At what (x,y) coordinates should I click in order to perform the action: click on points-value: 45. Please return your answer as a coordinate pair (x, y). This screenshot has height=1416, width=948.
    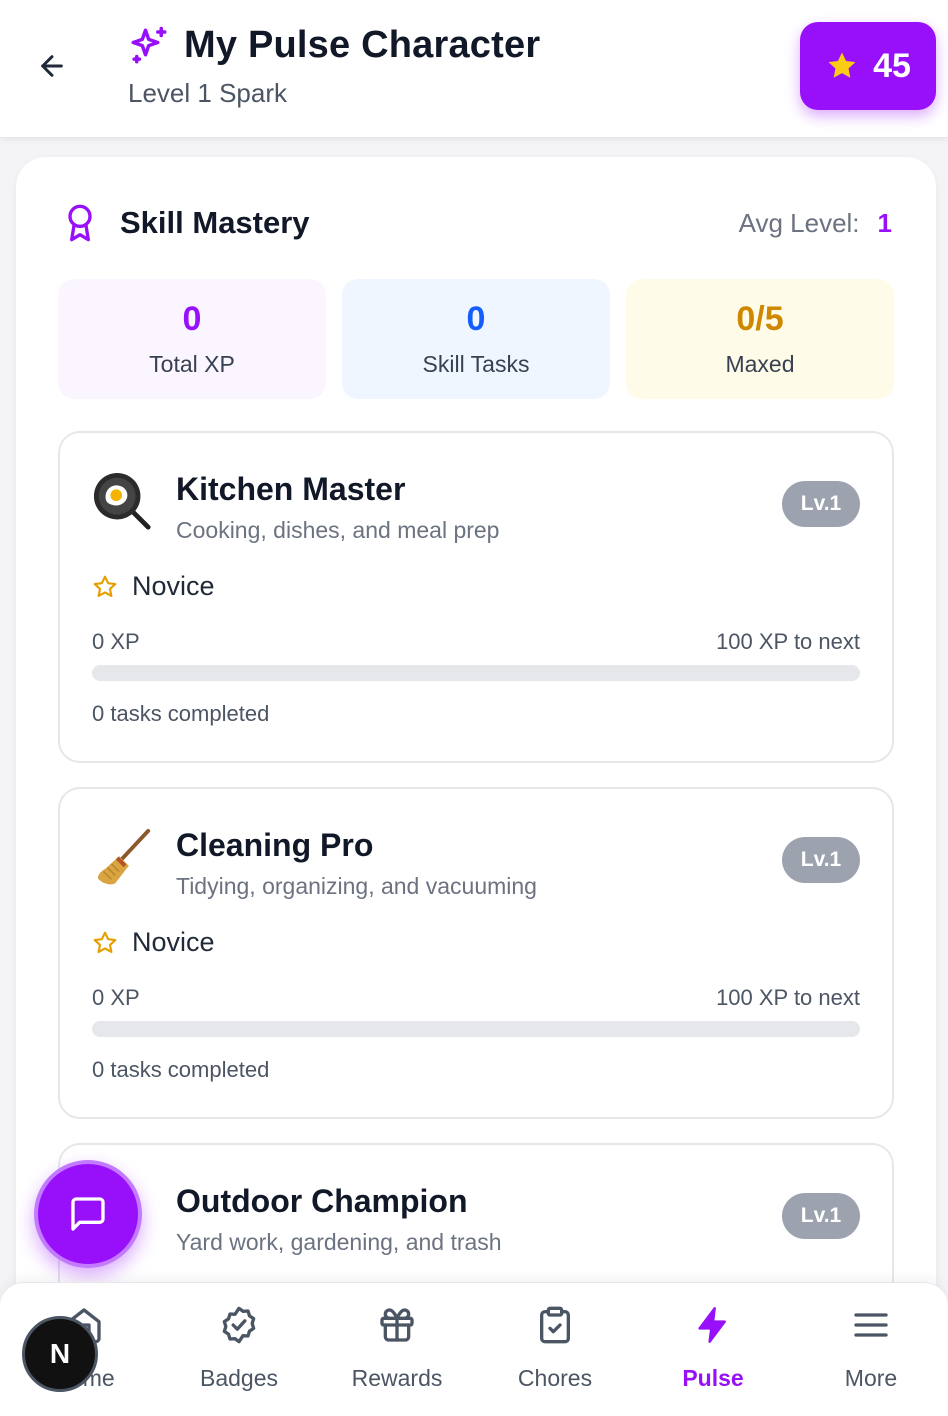
    Looking at the image, I should click on (892, 65).